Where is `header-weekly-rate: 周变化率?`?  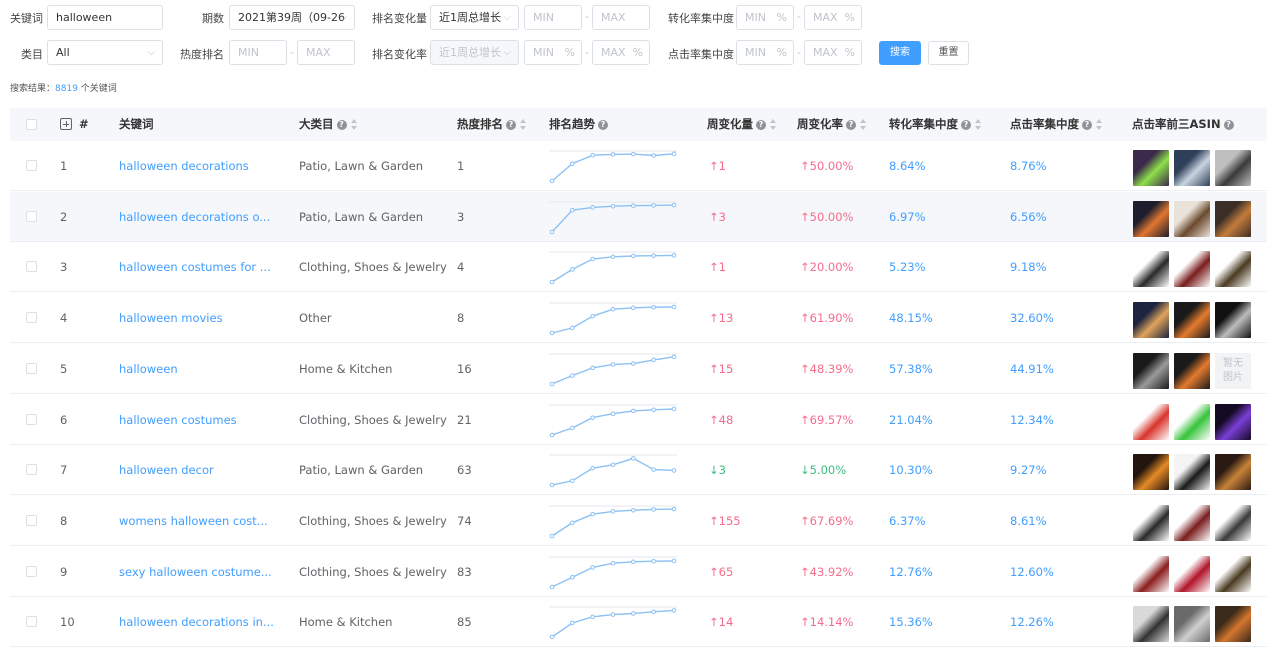 header-weekly-rate: 周变化率? is located at coordinates (832, 124).